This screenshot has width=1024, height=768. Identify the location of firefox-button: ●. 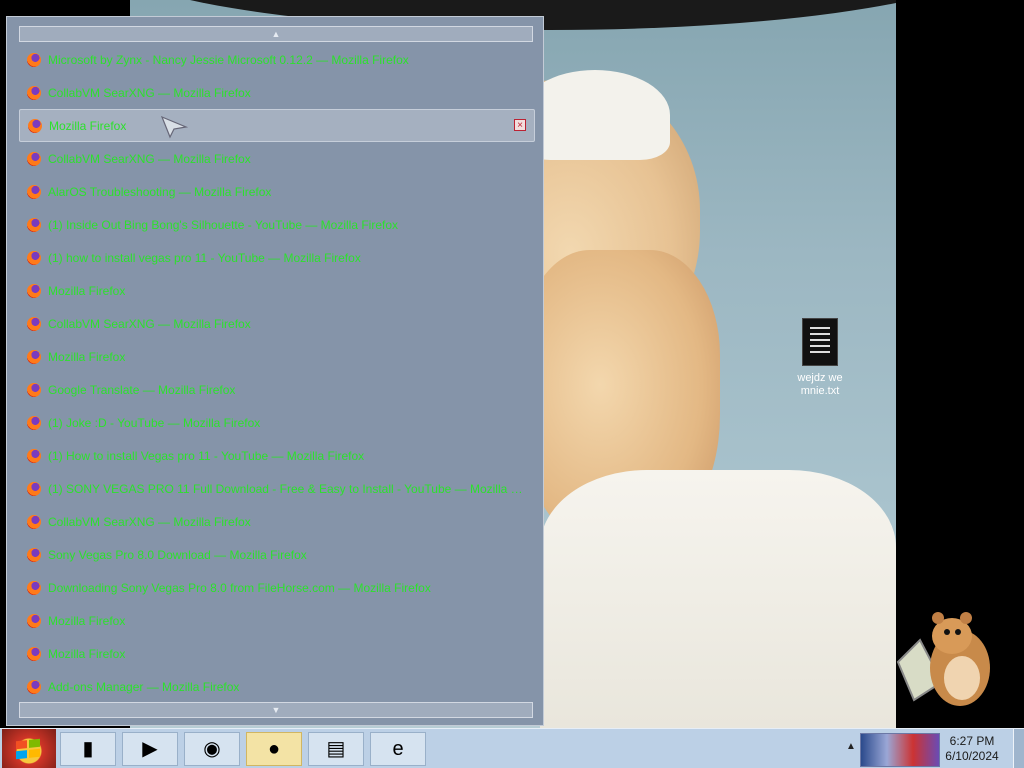
(274, 749).